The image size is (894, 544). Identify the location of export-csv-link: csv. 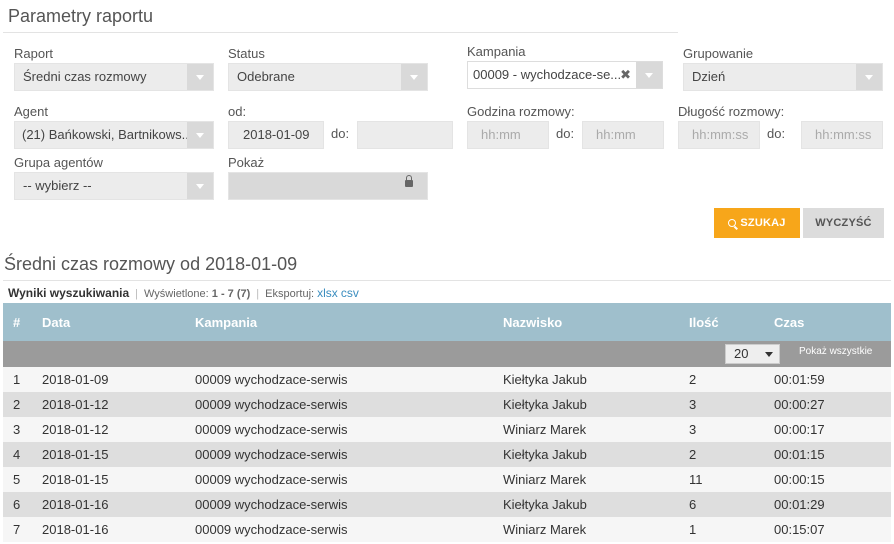
(350, 293).